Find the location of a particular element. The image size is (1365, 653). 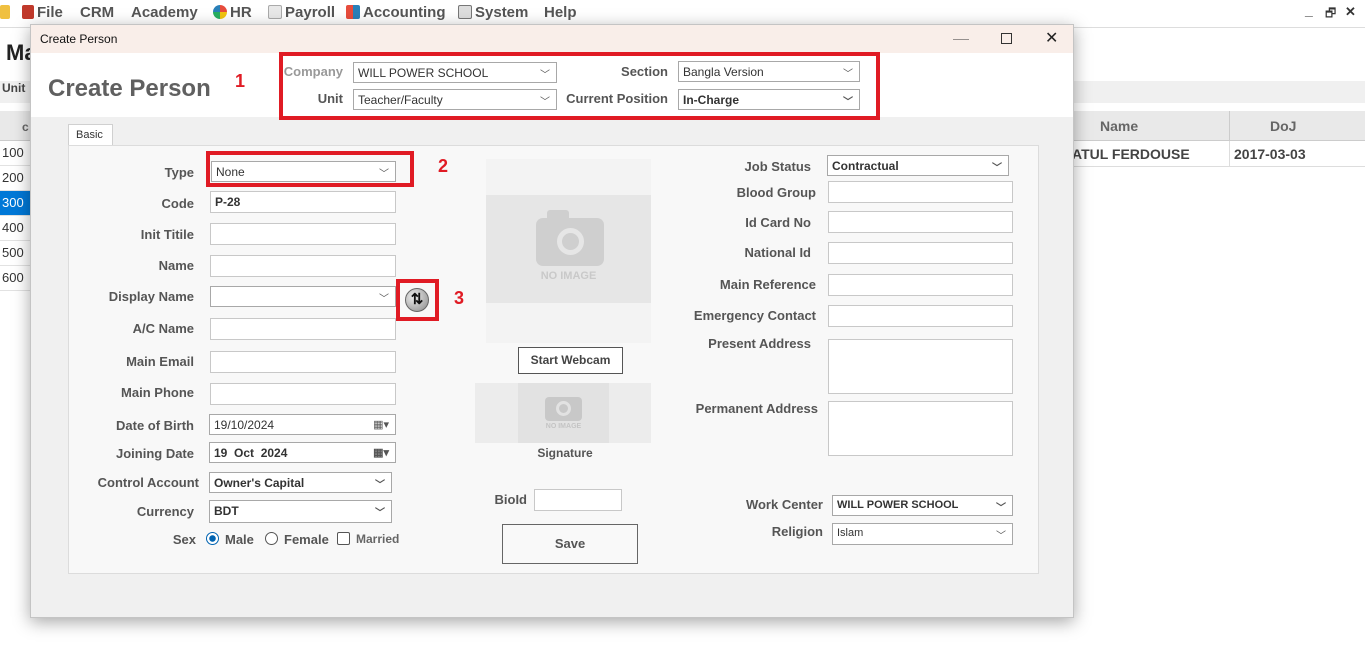

main-phone-label: Main Phone is located at coordinates (157, 392).